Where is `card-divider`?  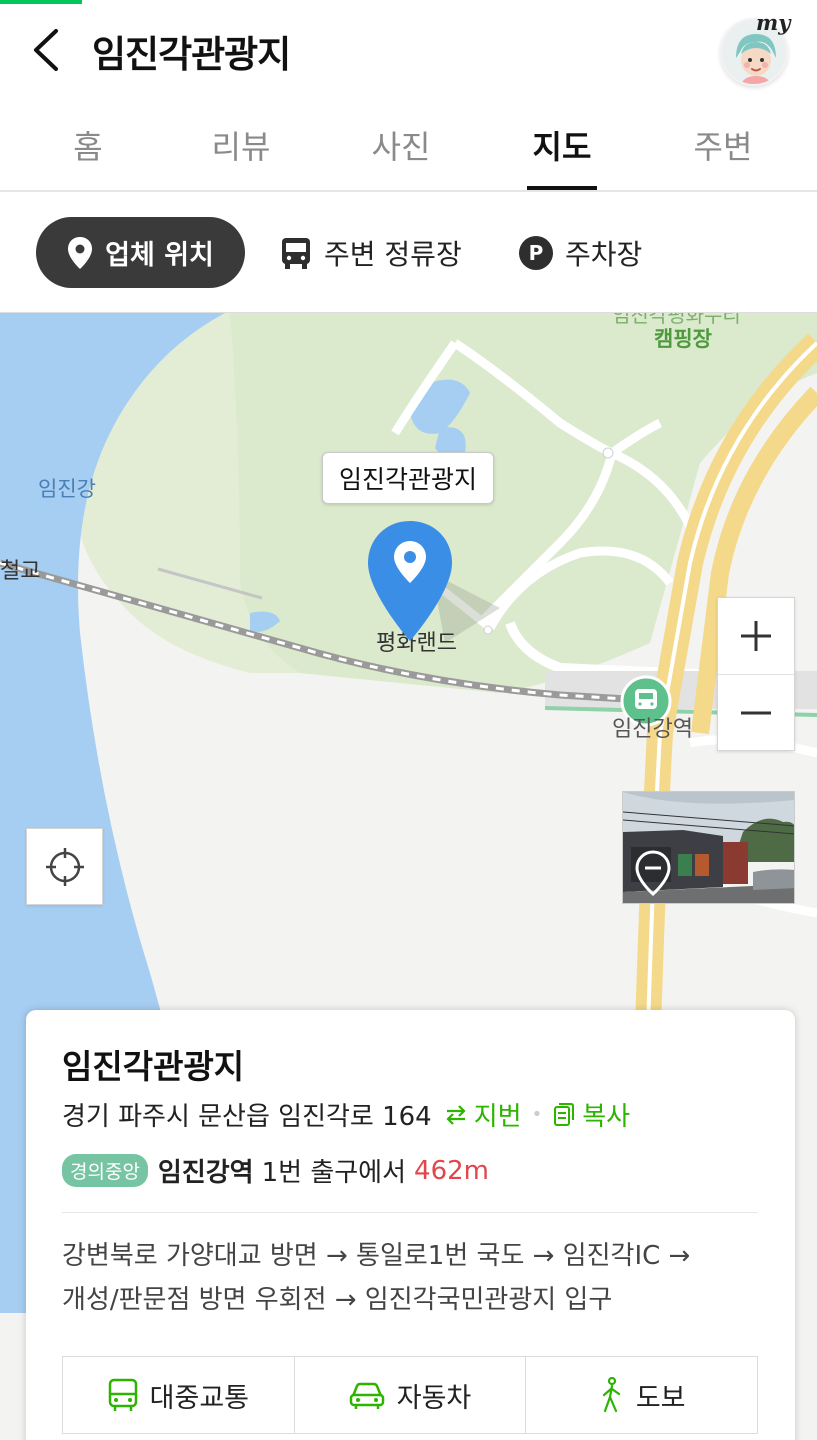 card-divider is located at coordinates (410, 1212).